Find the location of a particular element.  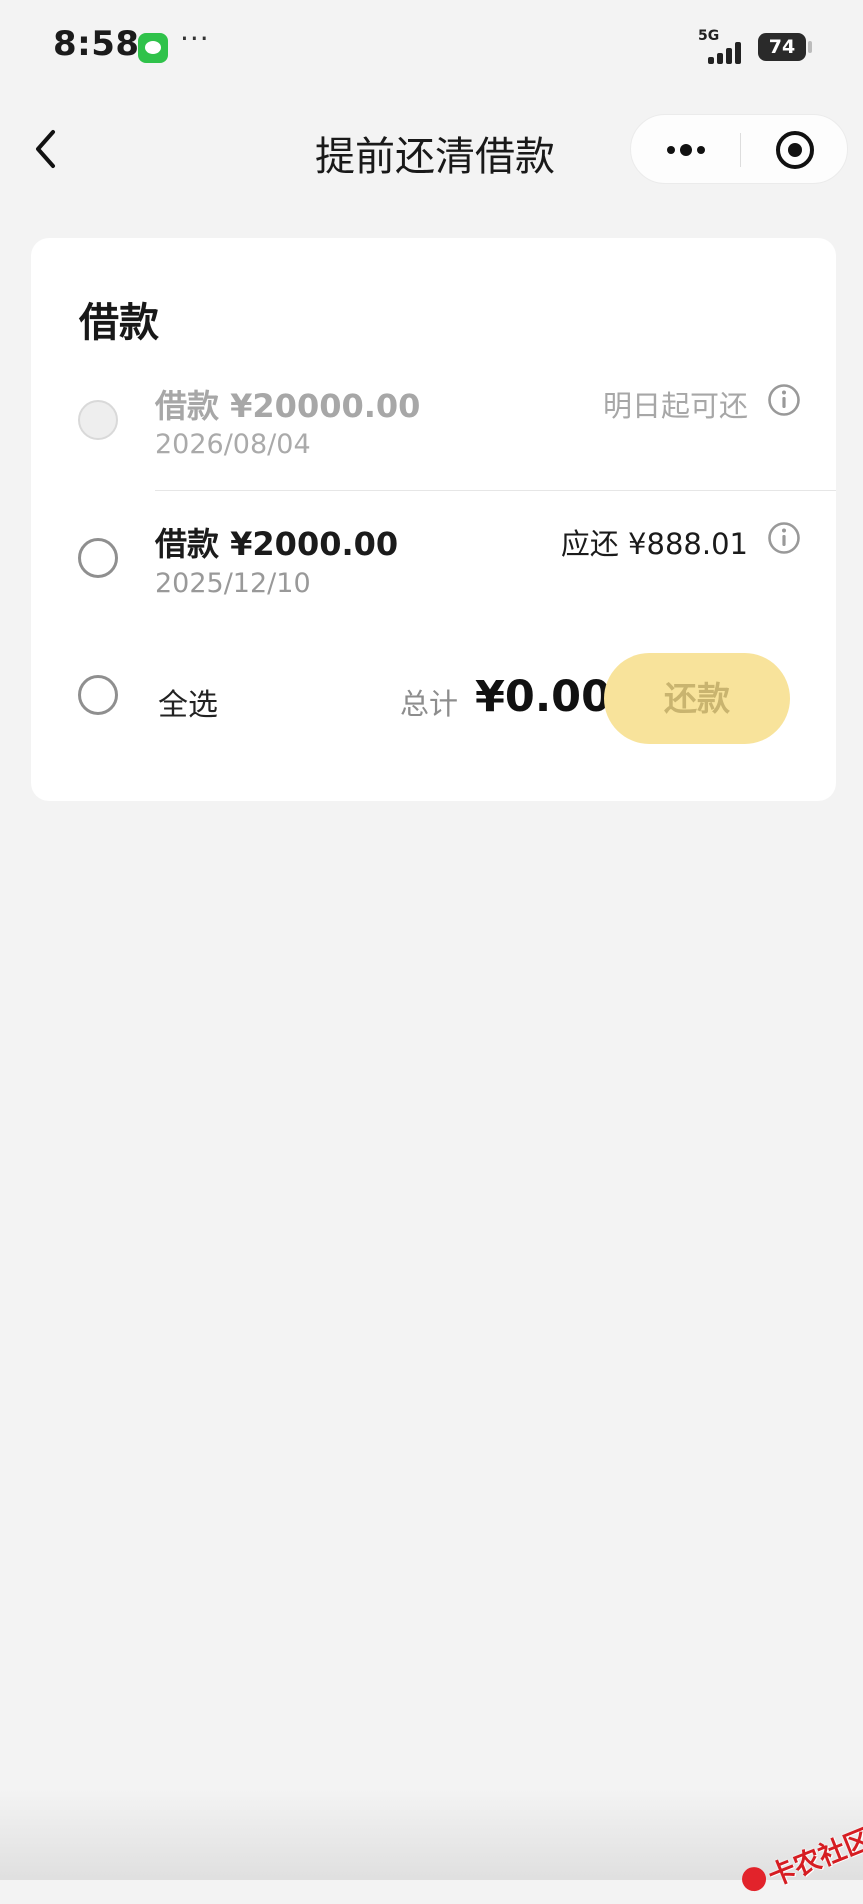

status-bar: 8:58 ··· 5G 74 is located at coordinates (431, 48).